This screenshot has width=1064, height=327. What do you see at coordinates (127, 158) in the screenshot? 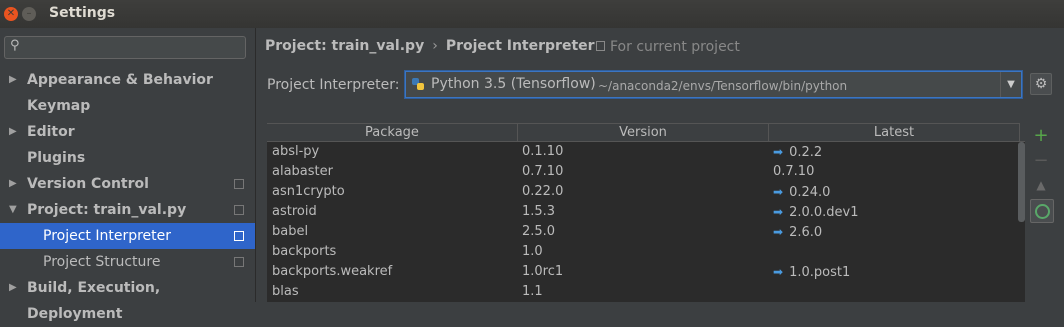
I see `sidebar-item-plugins: Plugins` at bounding box center [127, 158].